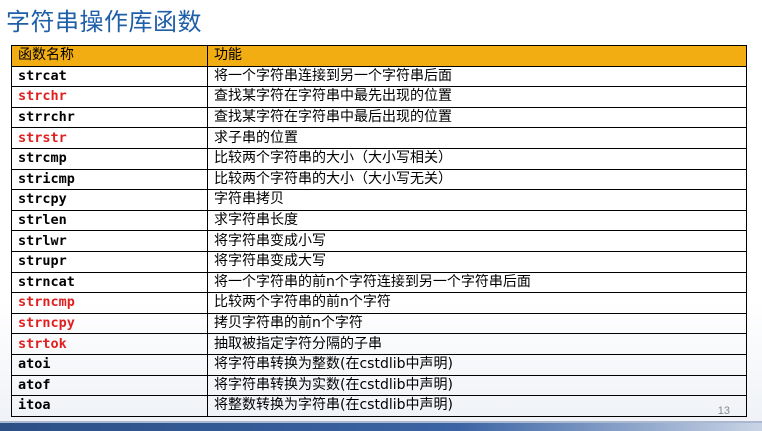 This screenshot has height=431, width=762. Describe the element at coordinates (477, 282) in the screenshot. I see `function-description-cell: 将一个字符串的前n个字符连接到另一个字符串后面` at that location.